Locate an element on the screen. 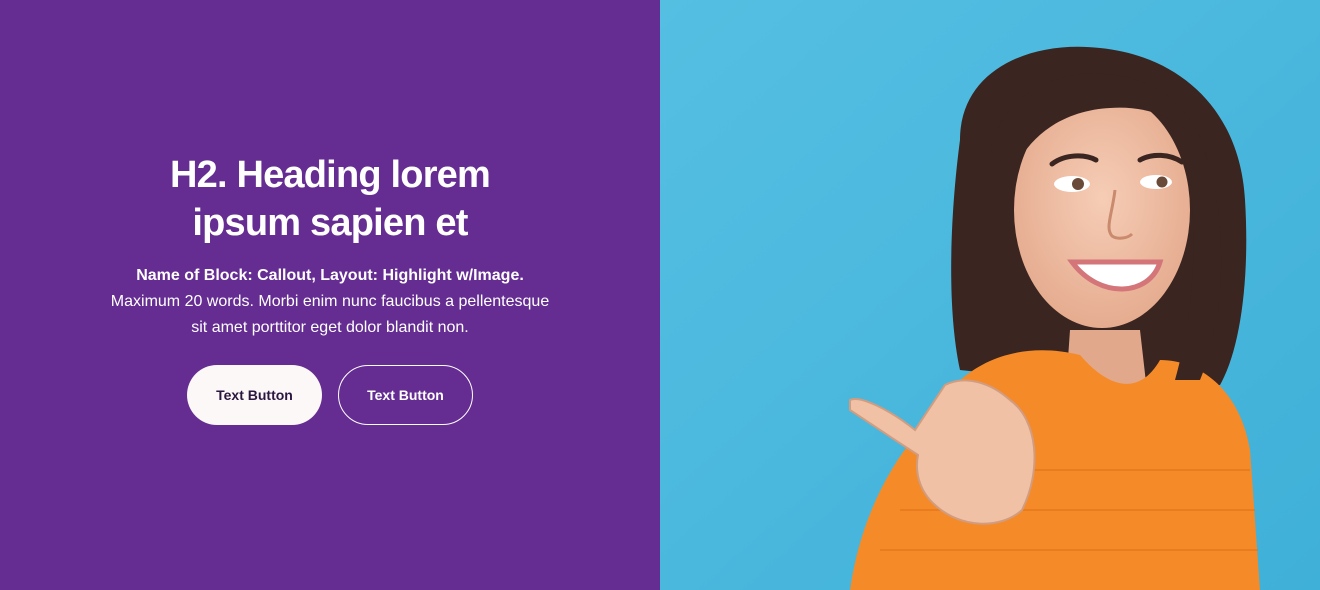  primary-text-button: Text Button is located at coordinates (254, 395).